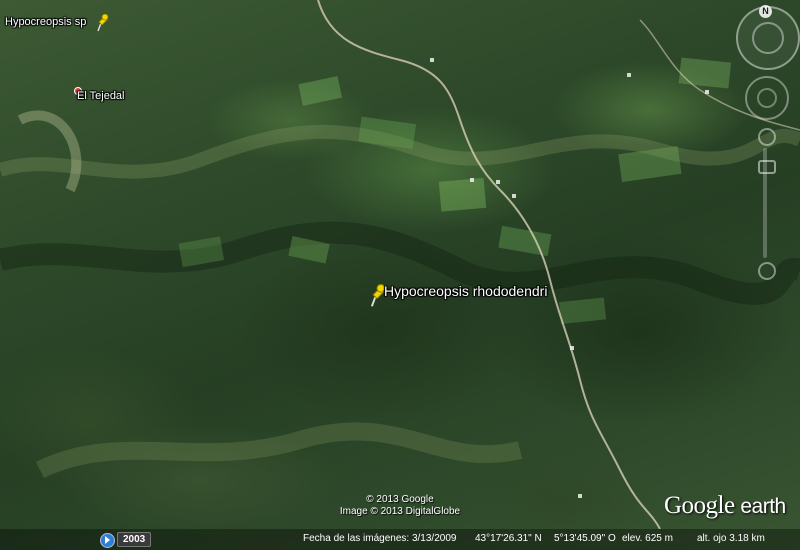  I want to click on zoom-in-button, so click(767, 137).